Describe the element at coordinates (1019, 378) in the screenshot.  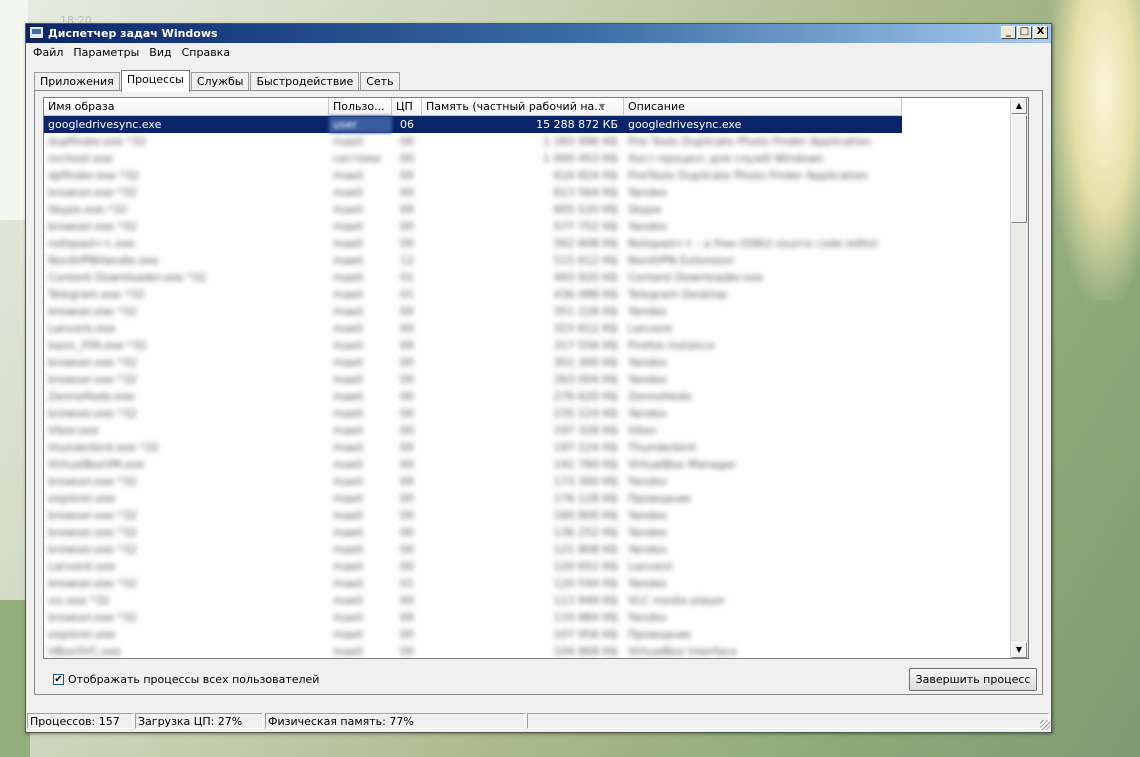
I see `vertical-scrollbar: ▲ ▼` at that location.